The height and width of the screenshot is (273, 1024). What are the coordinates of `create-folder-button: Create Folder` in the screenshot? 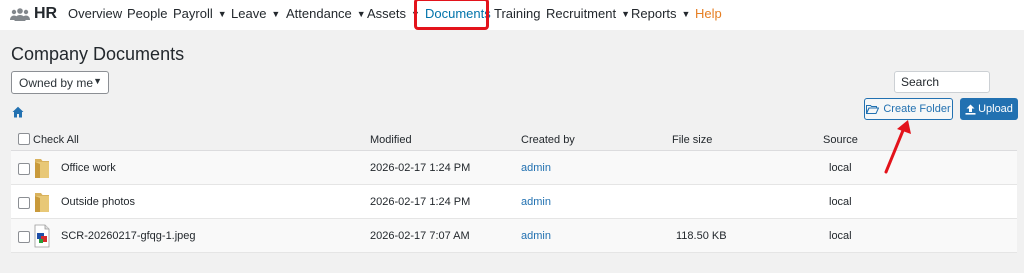 It's located at (908, 109).